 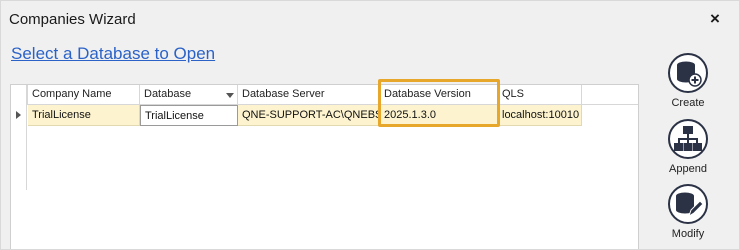 What do you see at coordinates (84, 95) in the screenshot?
I see `column-header-company-name: Company Name` at bounding box center [84, 95].